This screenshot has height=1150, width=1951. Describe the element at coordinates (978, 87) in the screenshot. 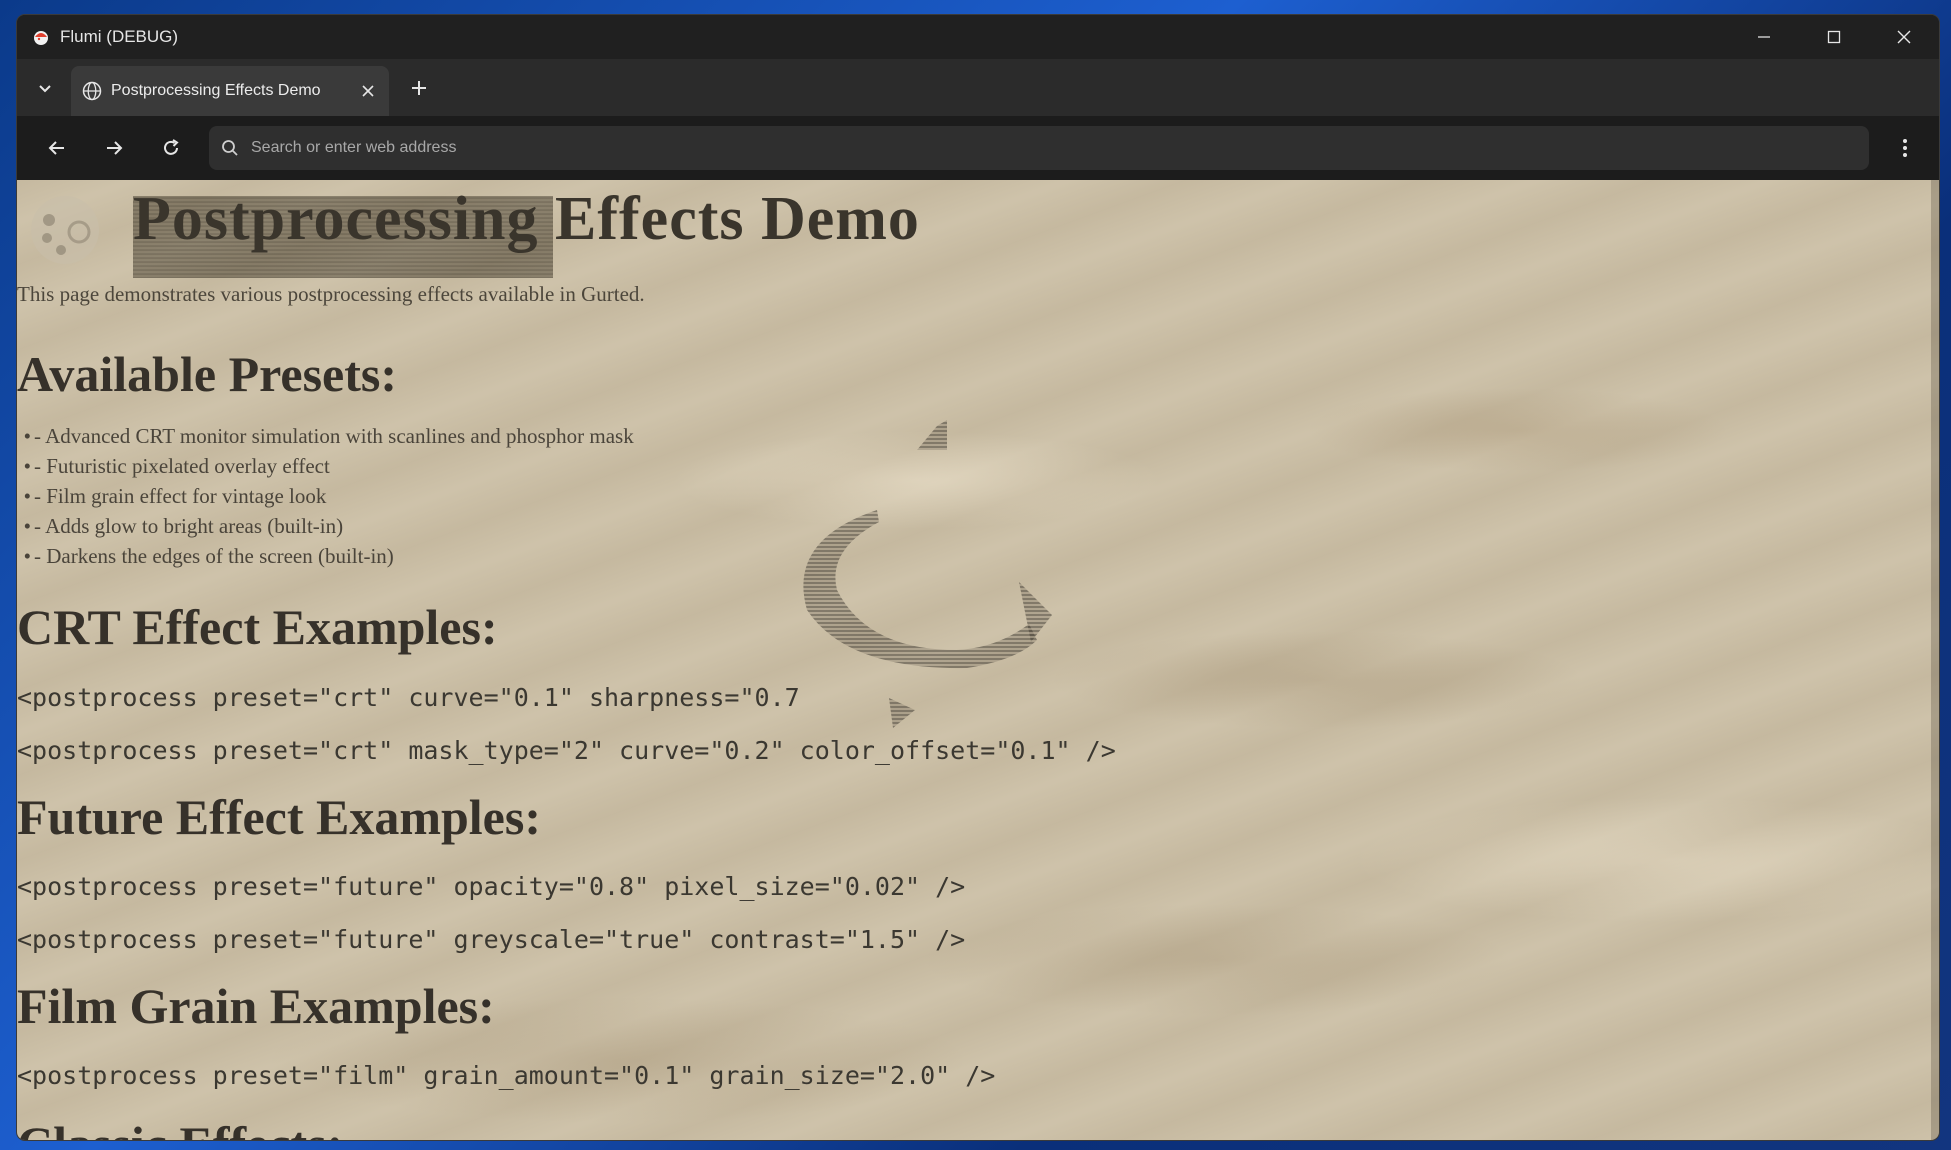

I see `tab-bar: Postprocessing Effects Demo` at that location.